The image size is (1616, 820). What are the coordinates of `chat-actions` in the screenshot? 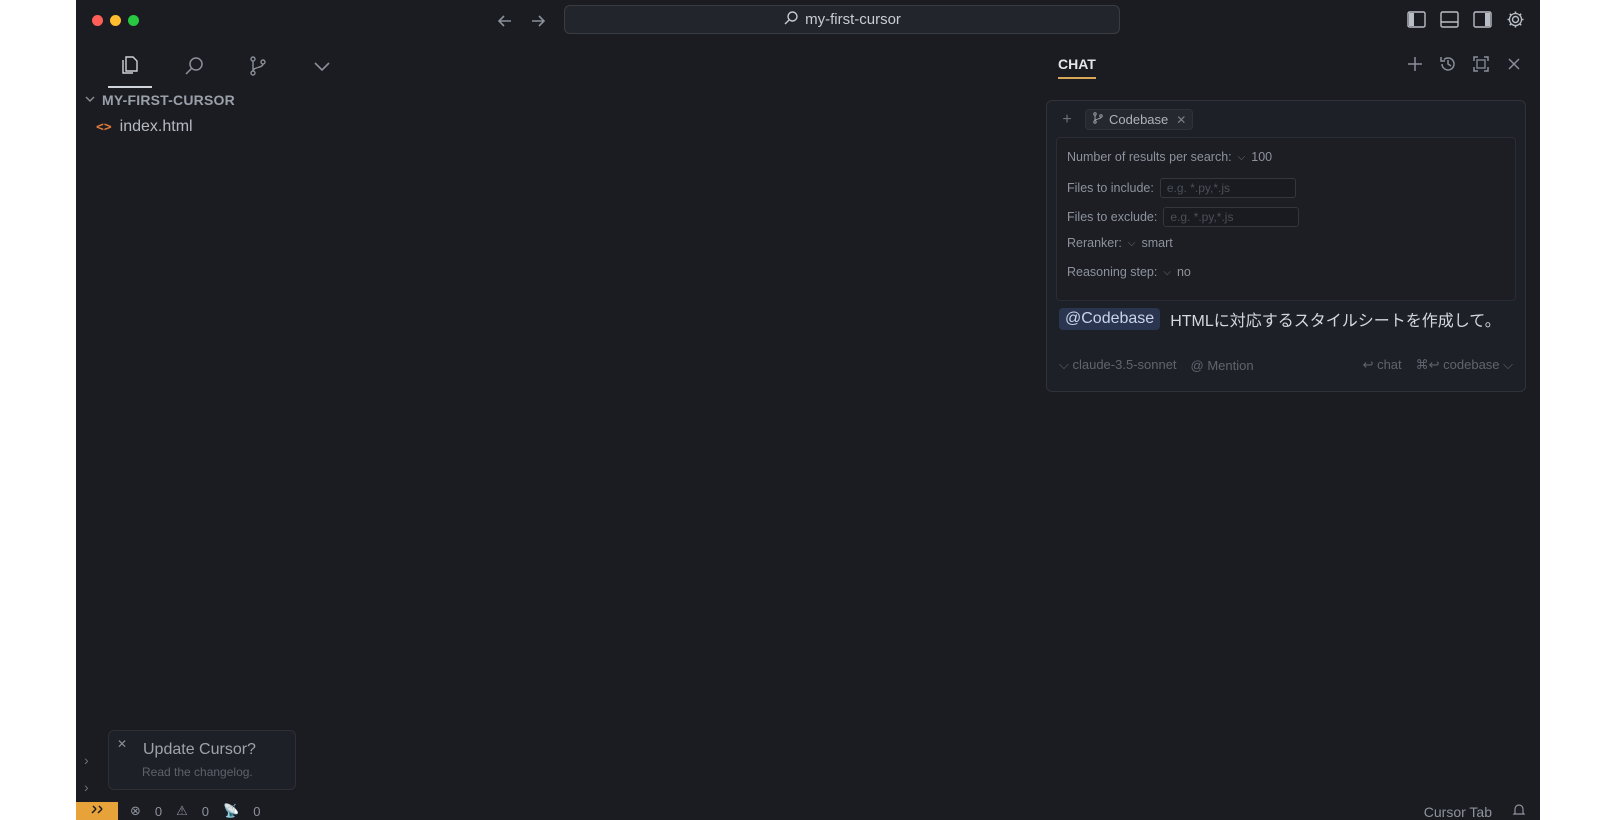 It's located at (1464, 64).